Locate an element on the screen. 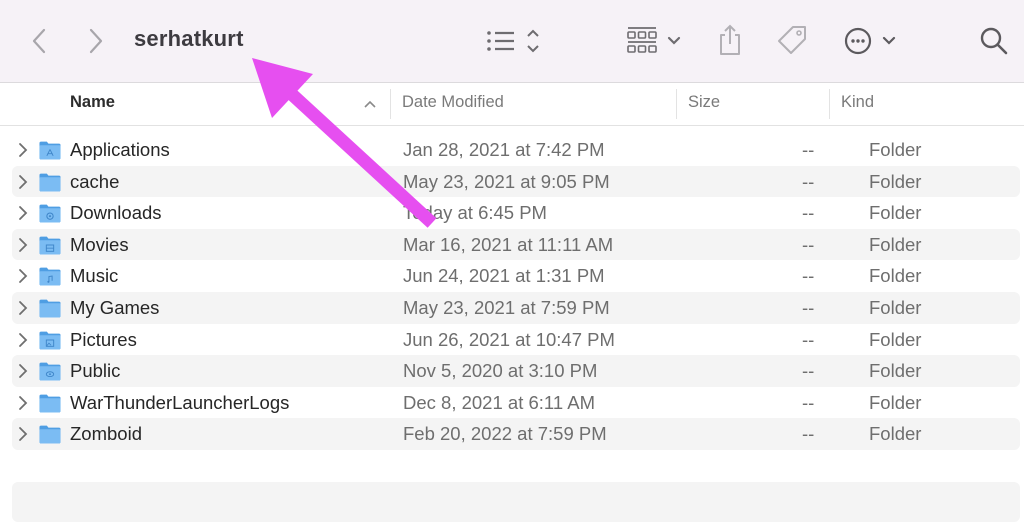 The width and height of the screenshot is (1024, 522). tag-icon is located at coordinates (792, 40).